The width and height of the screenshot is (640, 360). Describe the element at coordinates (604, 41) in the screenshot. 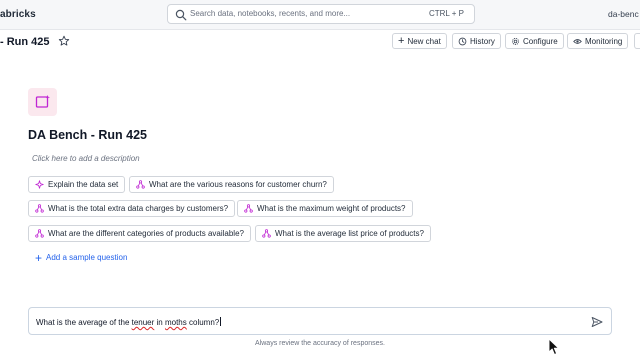

I see `monitoring-label: Monitoring` at that location.